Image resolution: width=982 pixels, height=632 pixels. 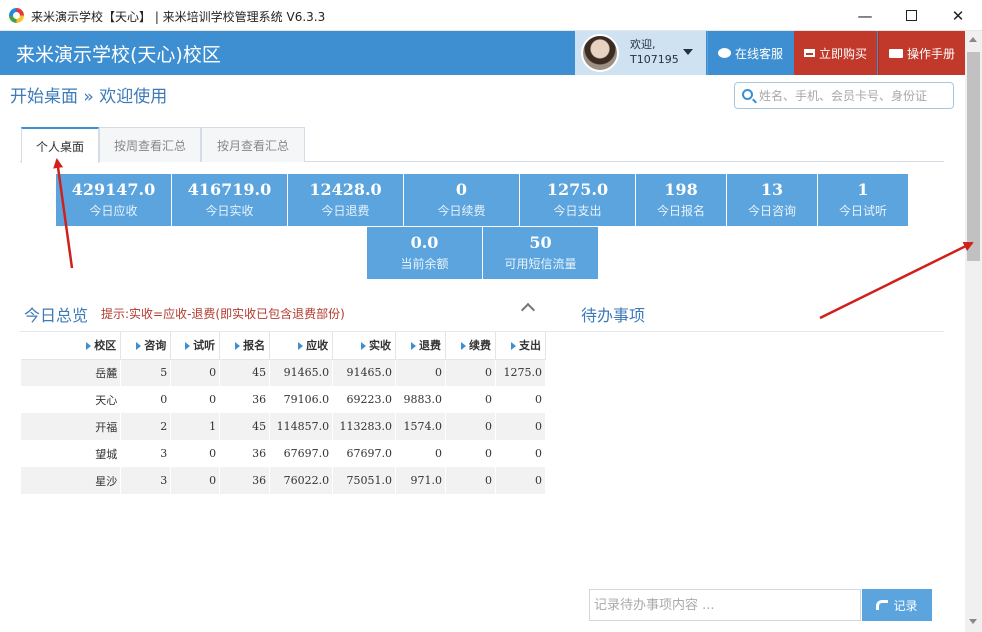 I want to click on manual-label: 操作手册, so click(x=930, y=53).